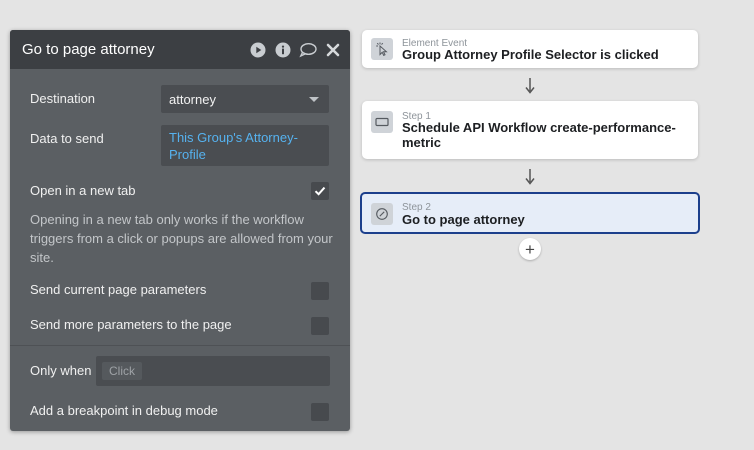 This screenshot has height=450, width=754. Describe the element at coordinates (320, 326) in the screenshot. I see `send-more-params-checkbox` at that location.